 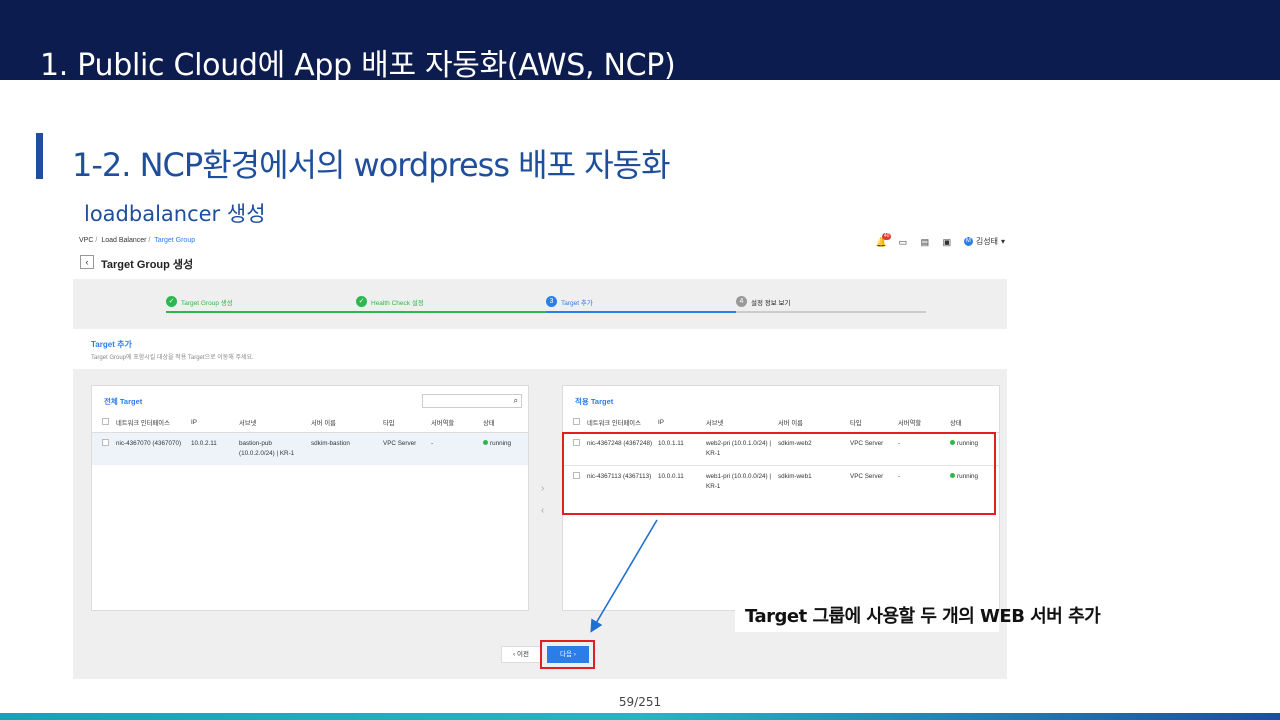 I want to click on back-button: ‹, so click(x=87, y=262).